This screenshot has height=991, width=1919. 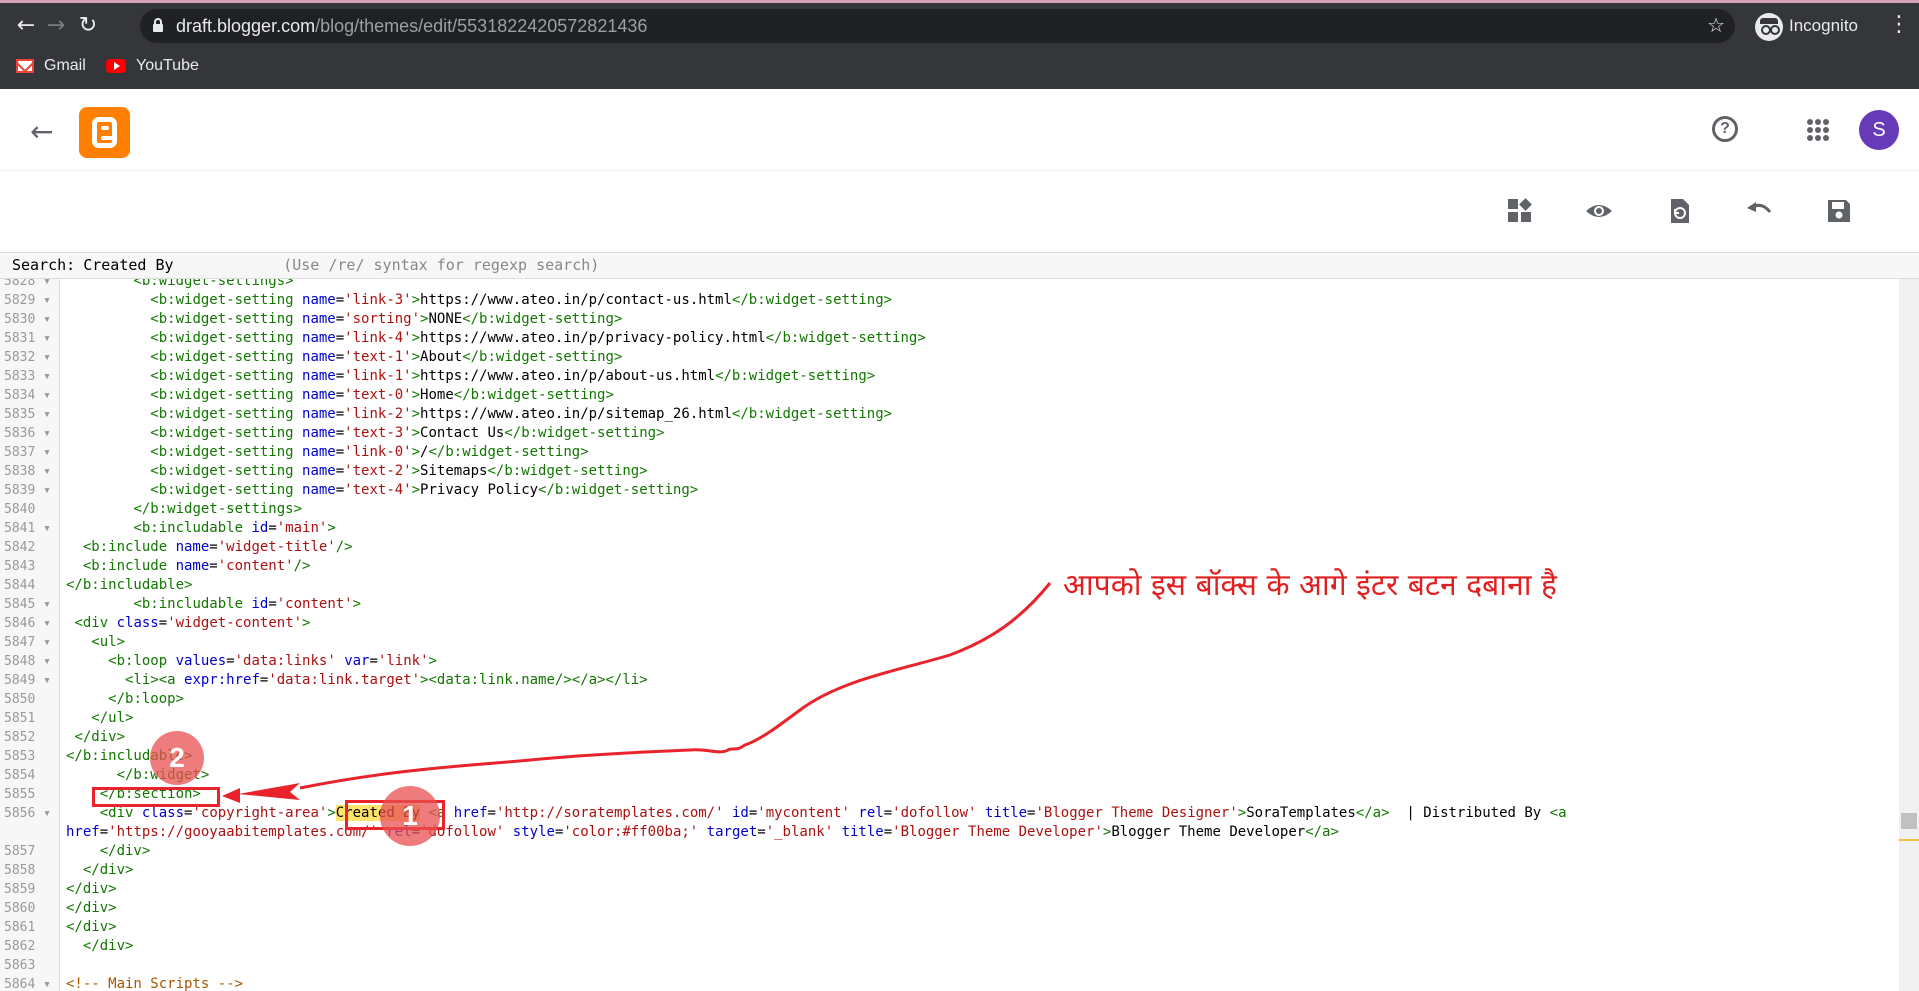 I want to click on back-icon: ←, so click(x=26, y=26).